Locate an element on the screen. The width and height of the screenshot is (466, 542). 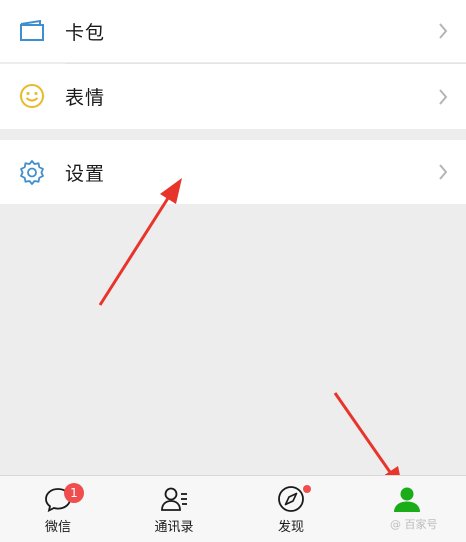
gear-icon is located at coordinates (32, 172).